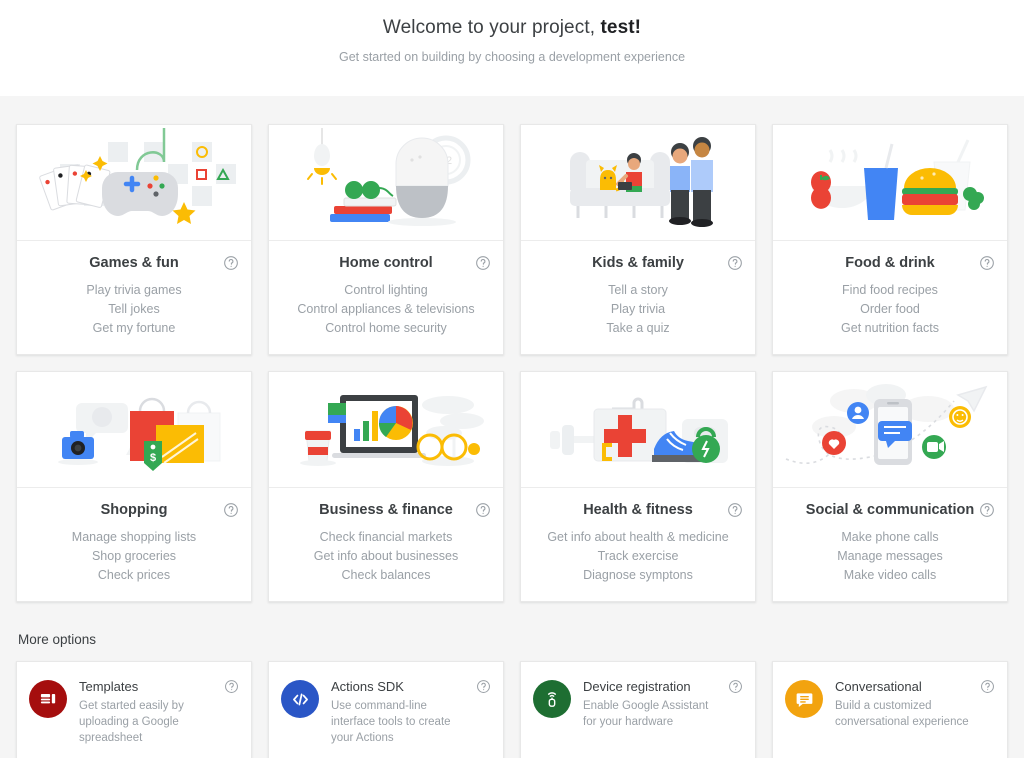 The width and height of the screenshot is (1024, 758). I want to click on laptop-charts-illustration, so click(386, 430).